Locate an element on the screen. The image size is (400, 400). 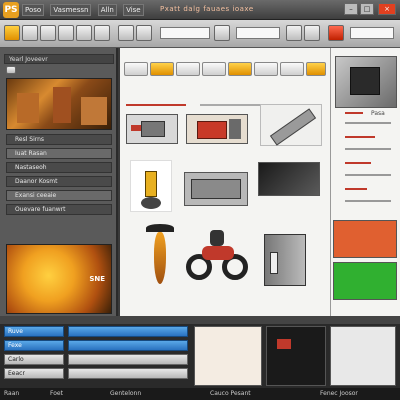
home-icon is located at coordinates (12, 33).